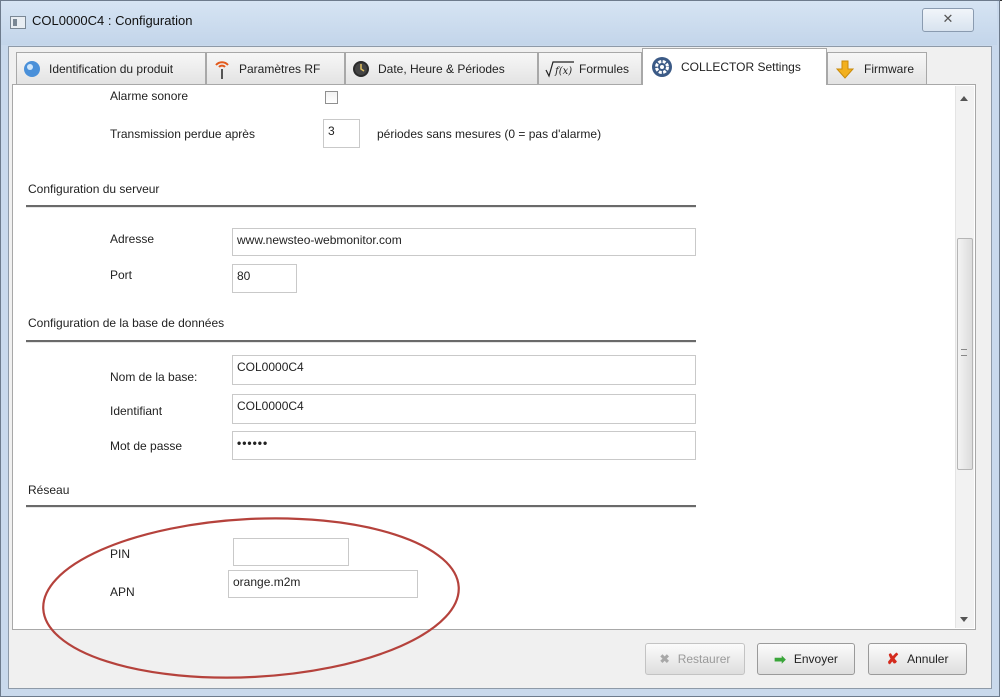  Describe the element at coordinates (563, 71) in the screenshot. I see `svg-text: f(x)` at that location.